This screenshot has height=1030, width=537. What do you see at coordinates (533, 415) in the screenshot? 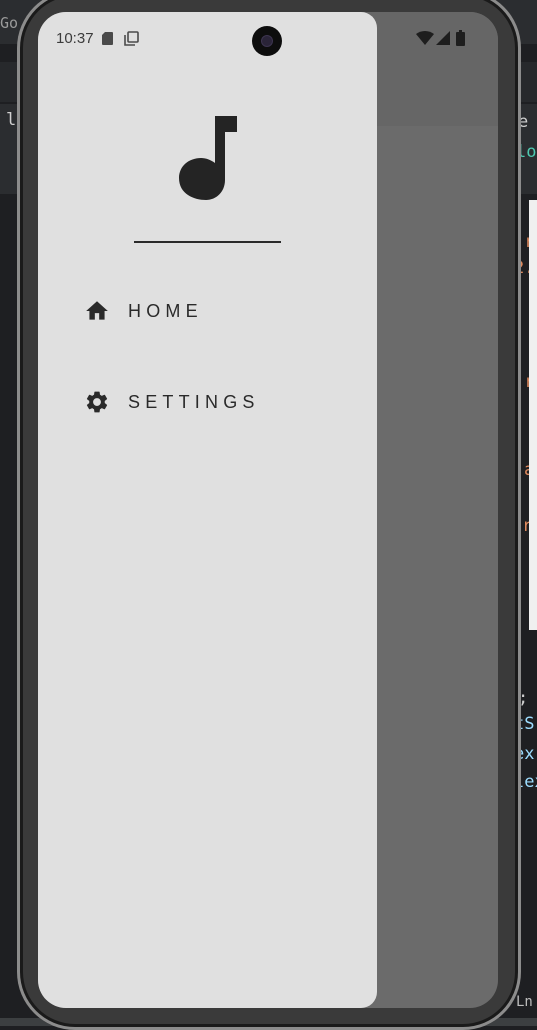
I see `ide-scrollbar` at bounding box center [533, 415].